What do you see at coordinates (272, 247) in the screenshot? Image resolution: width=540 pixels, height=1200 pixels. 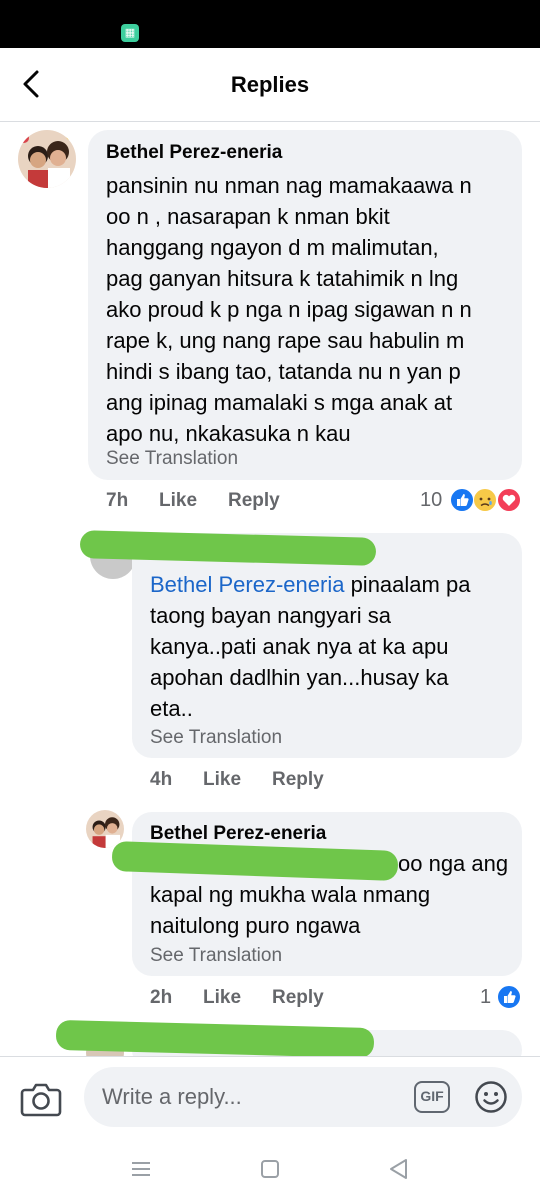 I see `comment-line: hanggang ngayon d m malimutan,` at bounding box center [272, 247].